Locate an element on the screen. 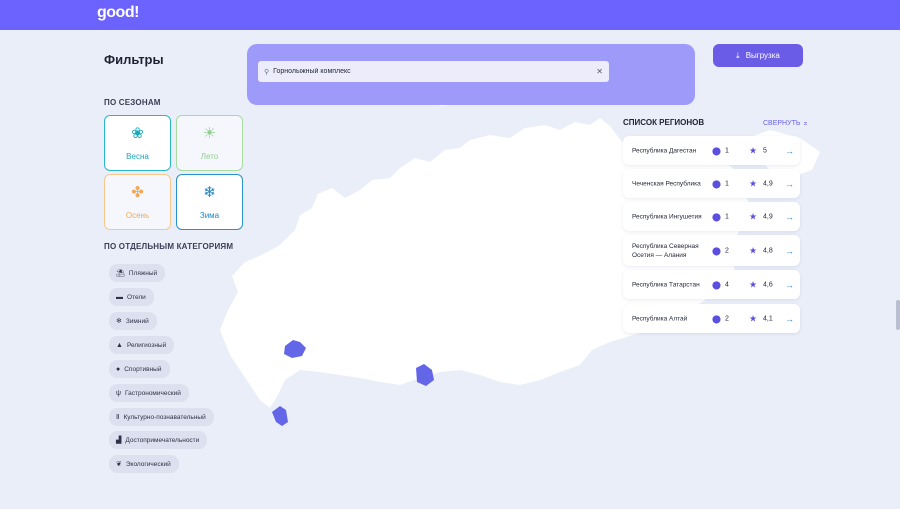 Image resolution: width=900 pixels, height=509 pixels. category-label: Достопримечательности is located at coordinates (162, 440).